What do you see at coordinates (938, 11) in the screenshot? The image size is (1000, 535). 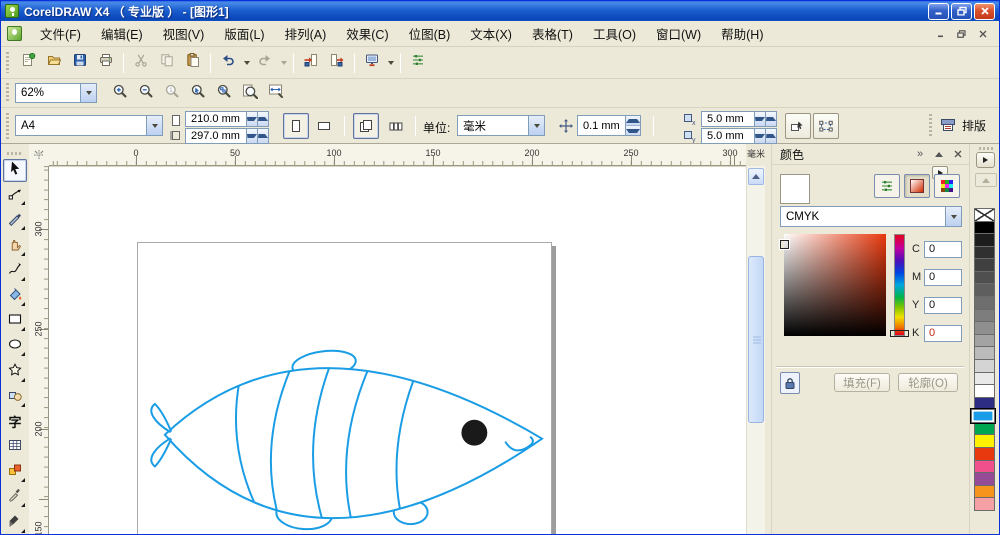 I see `minimize-button` at bounding box center [938, 11].